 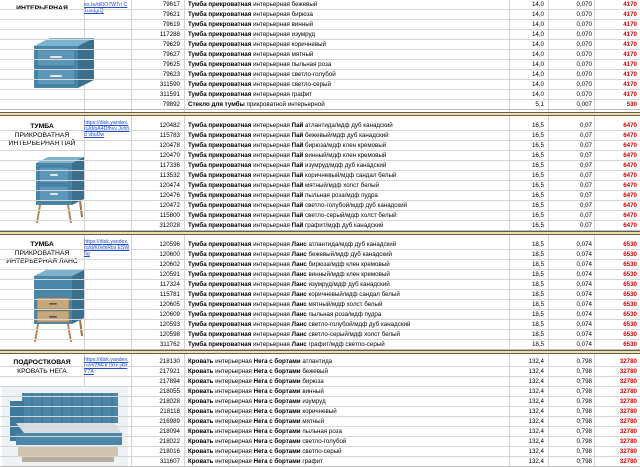 What do you see at coordinates (169, 145) in the screenshot?
I see `article-cell: 120478` at bounding box center [169, 145].